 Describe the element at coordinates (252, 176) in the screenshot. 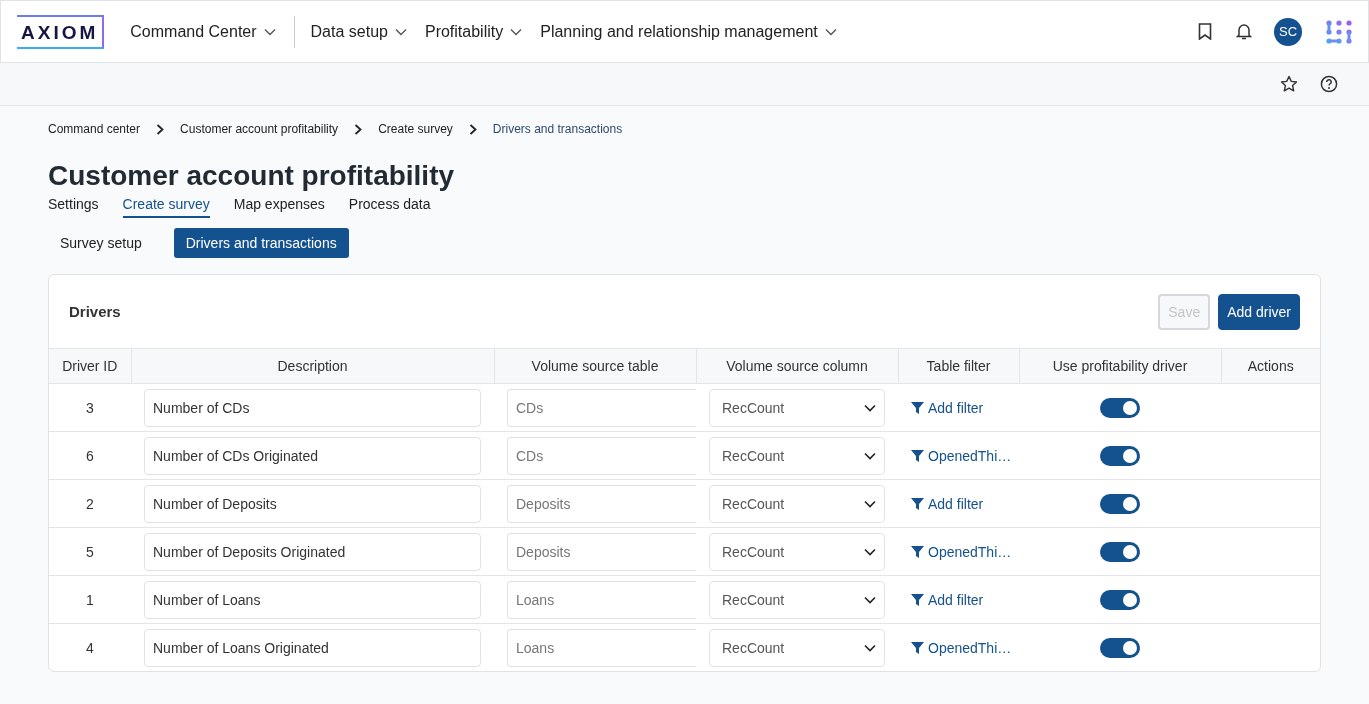

I see `page-title: Customer account profitability` at that location.